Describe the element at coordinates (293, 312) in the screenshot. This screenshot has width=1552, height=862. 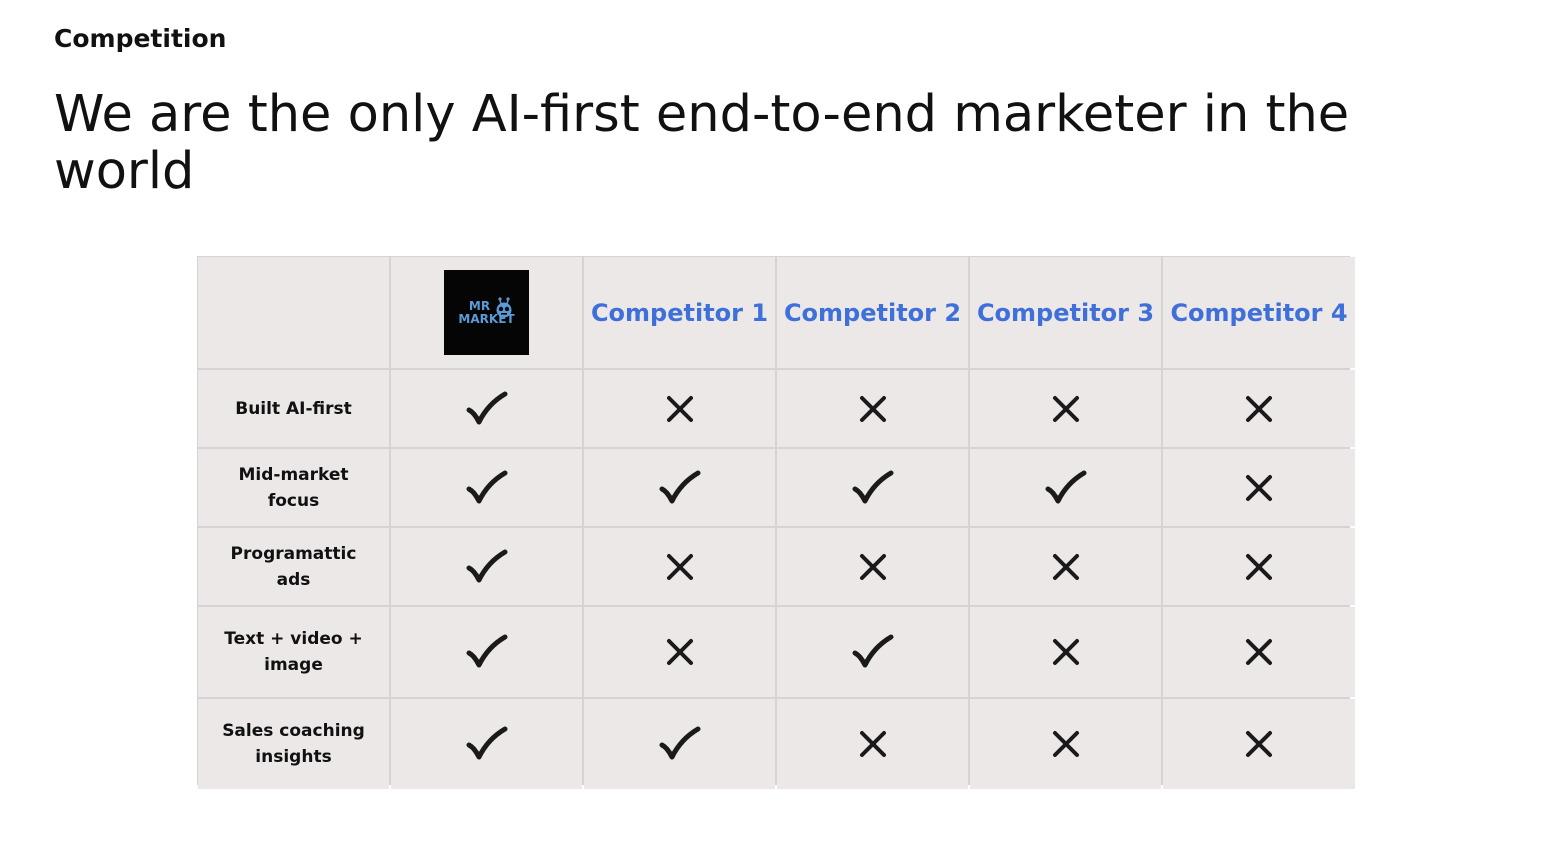
I see `header-empty-cell` at that location.